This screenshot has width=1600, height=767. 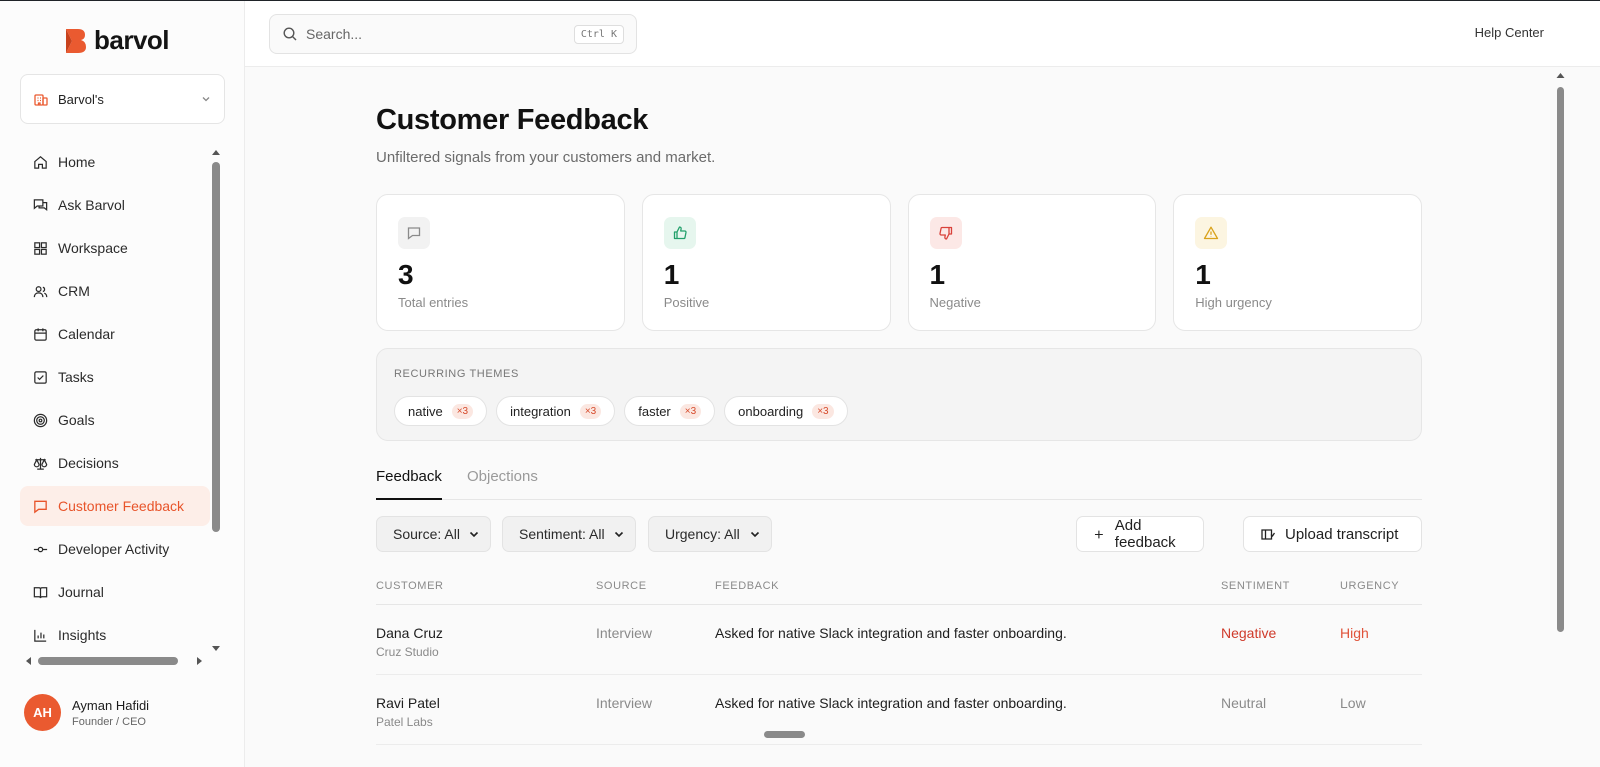 I want to click on search-input, so click(x=436, y=34).